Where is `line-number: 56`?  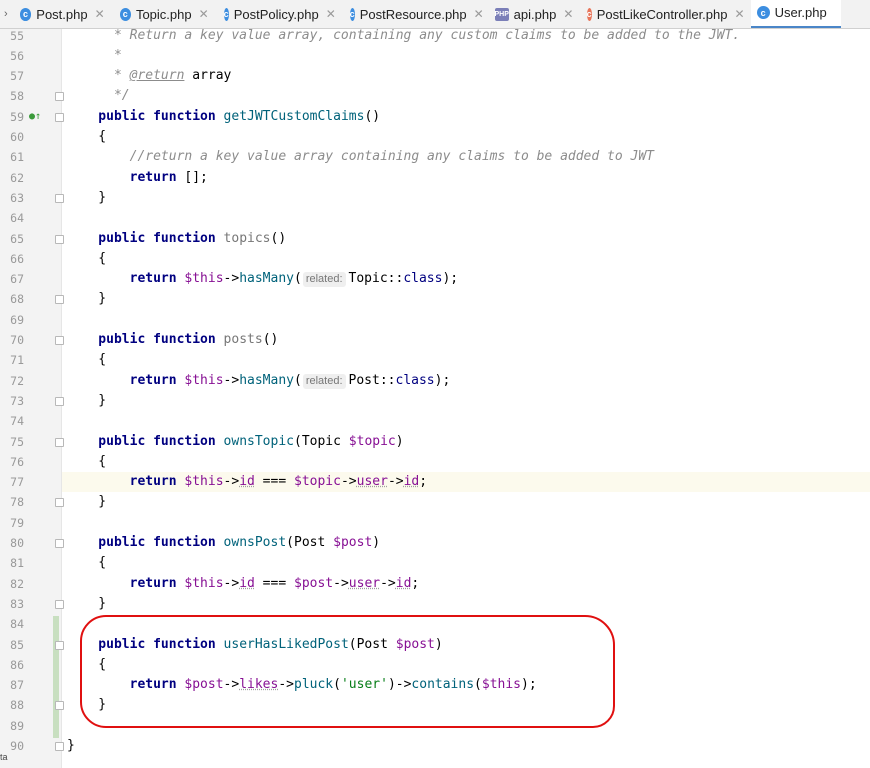
line-number: 56 is located at coordinates (17, 55).